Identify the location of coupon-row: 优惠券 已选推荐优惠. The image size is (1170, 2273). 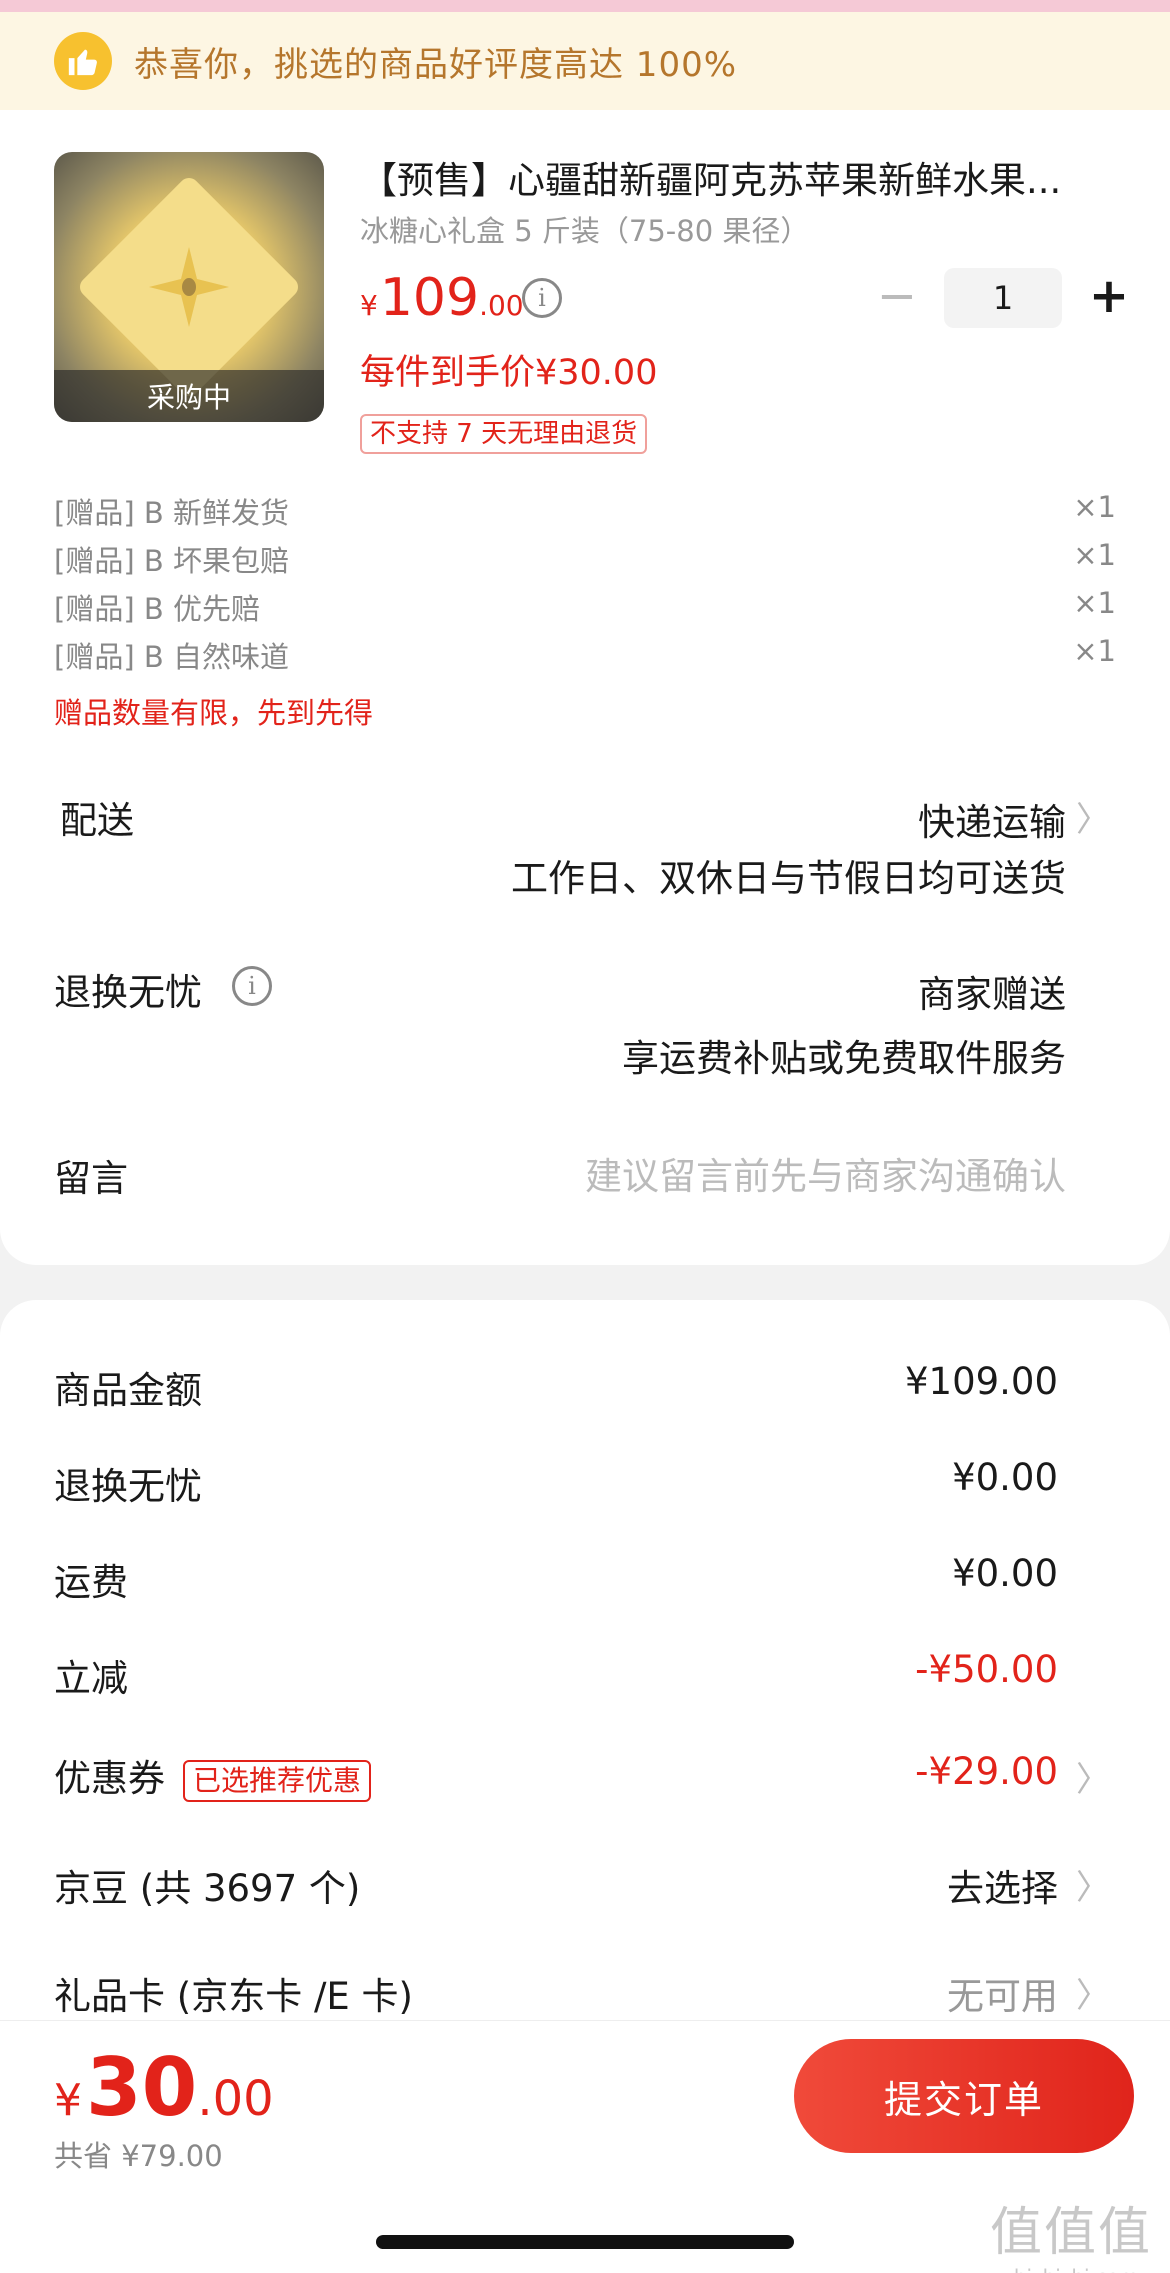
(213, 1775).